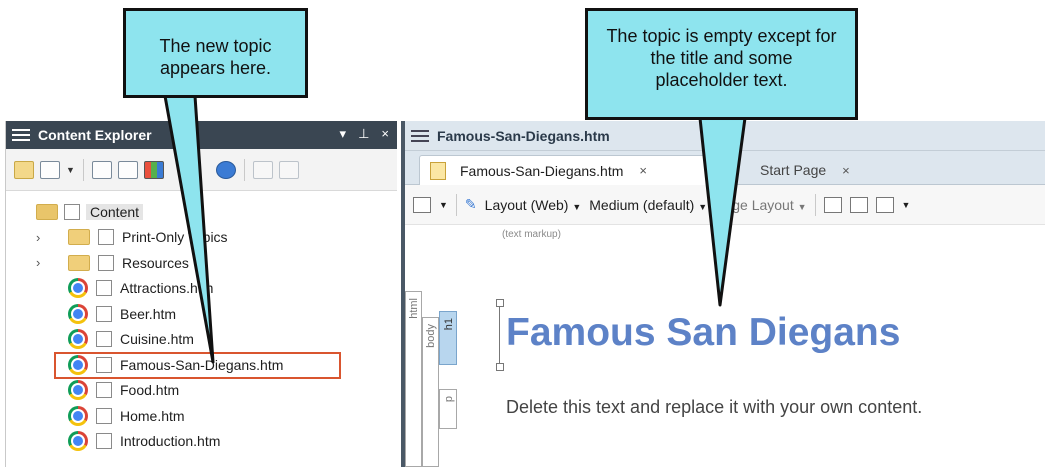  I want to click on medium-label: Medium (default), so click(642, 204).